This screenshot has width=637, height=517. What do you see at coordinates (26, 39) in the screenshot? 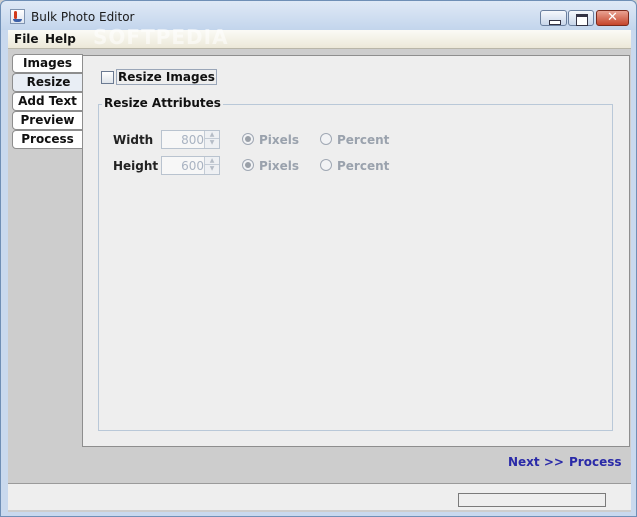
I see `menu-file: File` at bounding box center [26, 39].